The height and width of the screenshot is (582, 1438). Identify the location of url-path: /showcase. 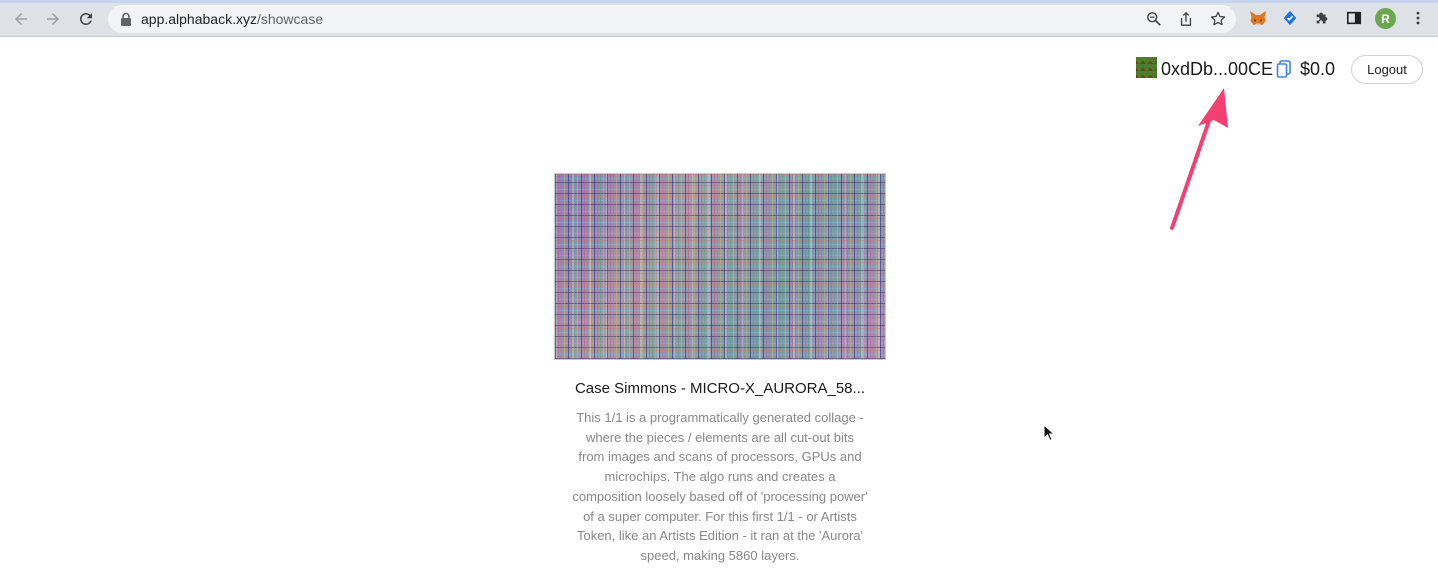
(290, 19).